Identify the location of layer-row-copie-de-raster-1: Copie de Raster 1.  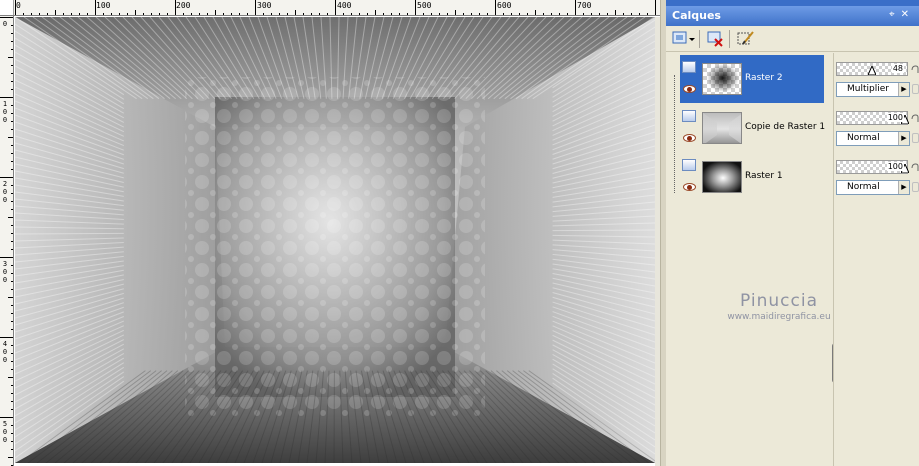
(753, 128).